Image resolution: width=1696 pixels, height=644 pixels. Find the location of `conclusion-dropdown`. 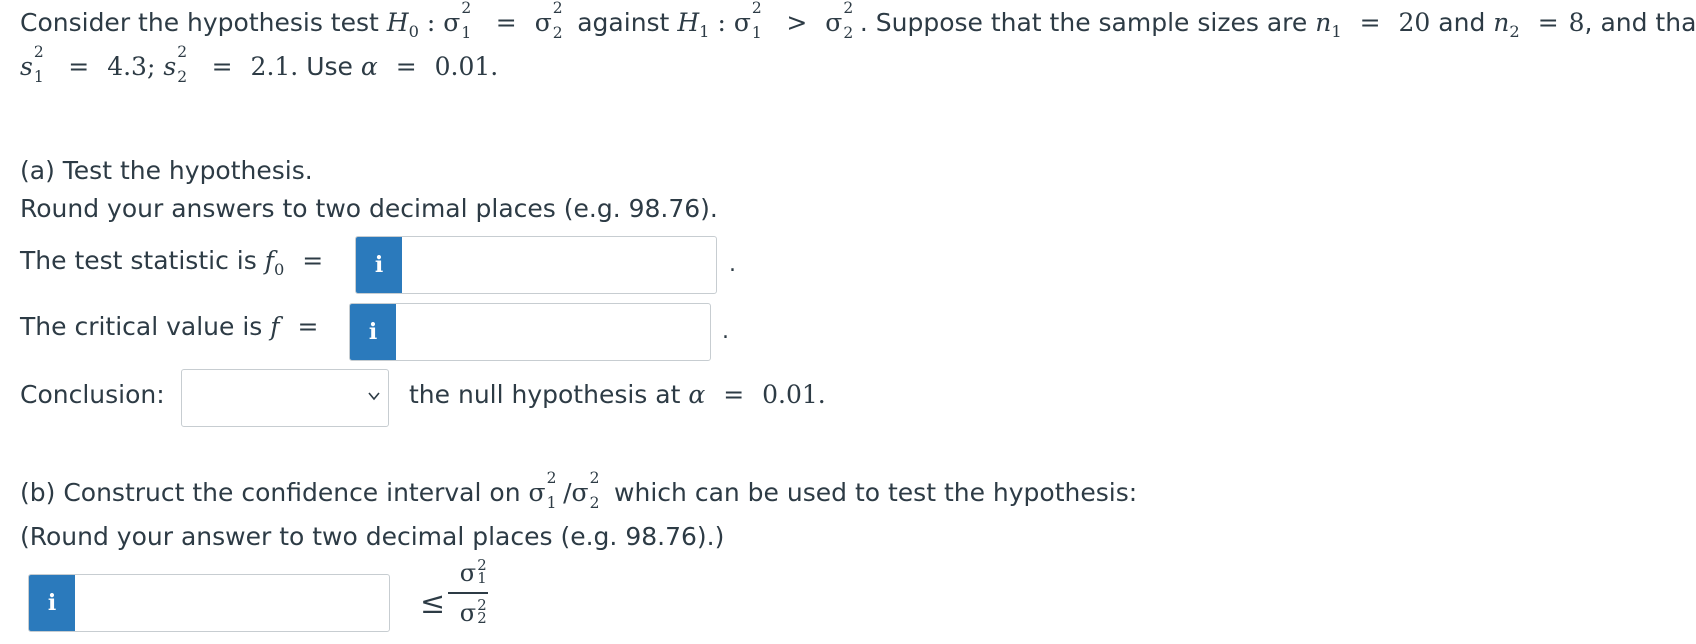

conclusion-dropdown is located at coordinates (285, 398).